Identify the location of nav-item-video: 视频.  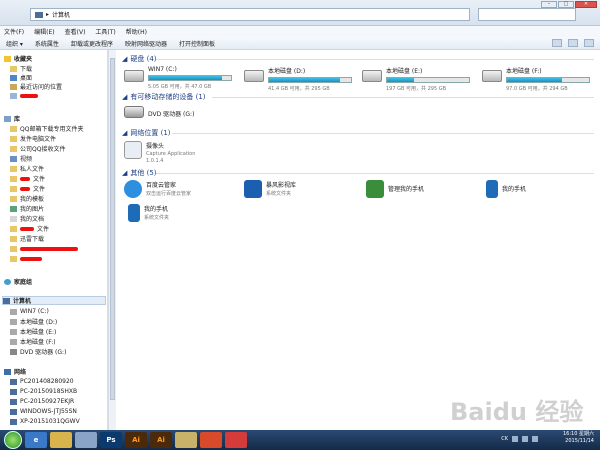
(21, 158).